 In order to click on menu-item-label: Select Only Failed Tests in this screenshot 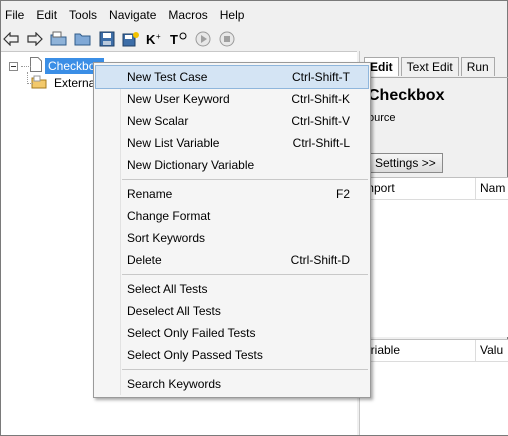, I will do `click(191, 333)`.